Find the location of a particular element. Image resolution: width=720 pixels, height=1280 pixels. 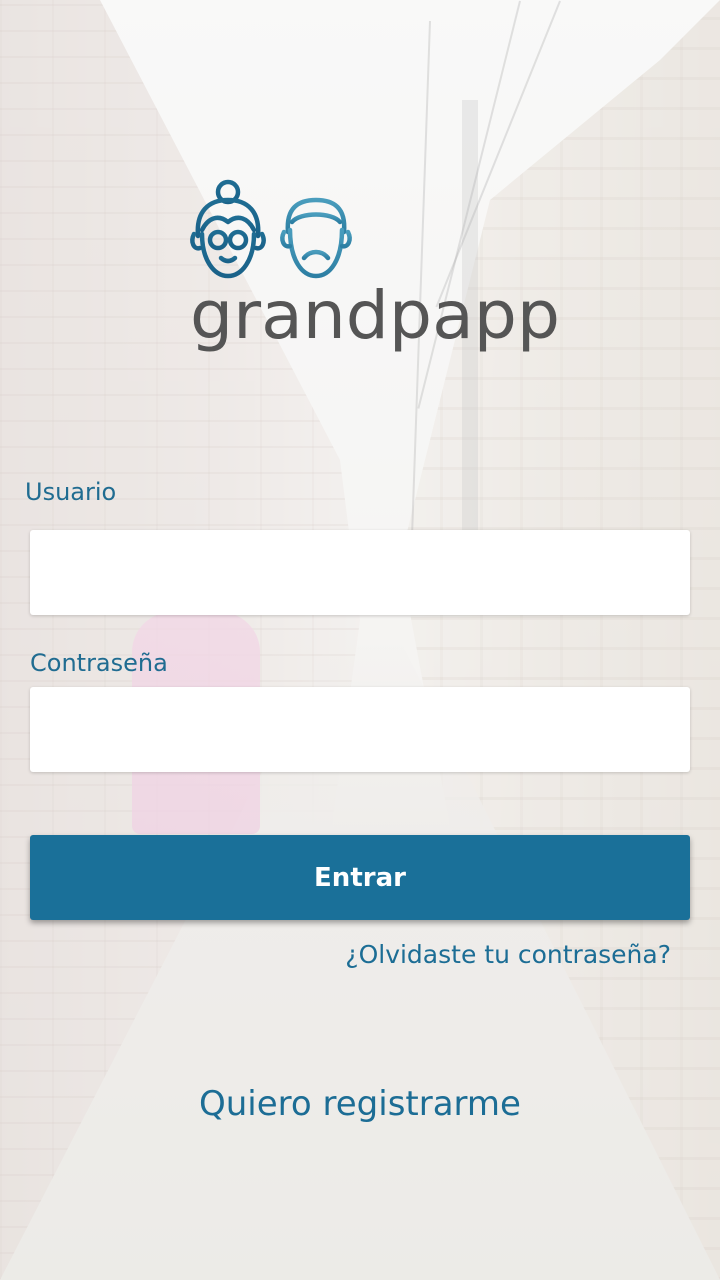

forgot-password-link: ¿Olvidaste tu contraseña? is located at coordinates (508, 954).